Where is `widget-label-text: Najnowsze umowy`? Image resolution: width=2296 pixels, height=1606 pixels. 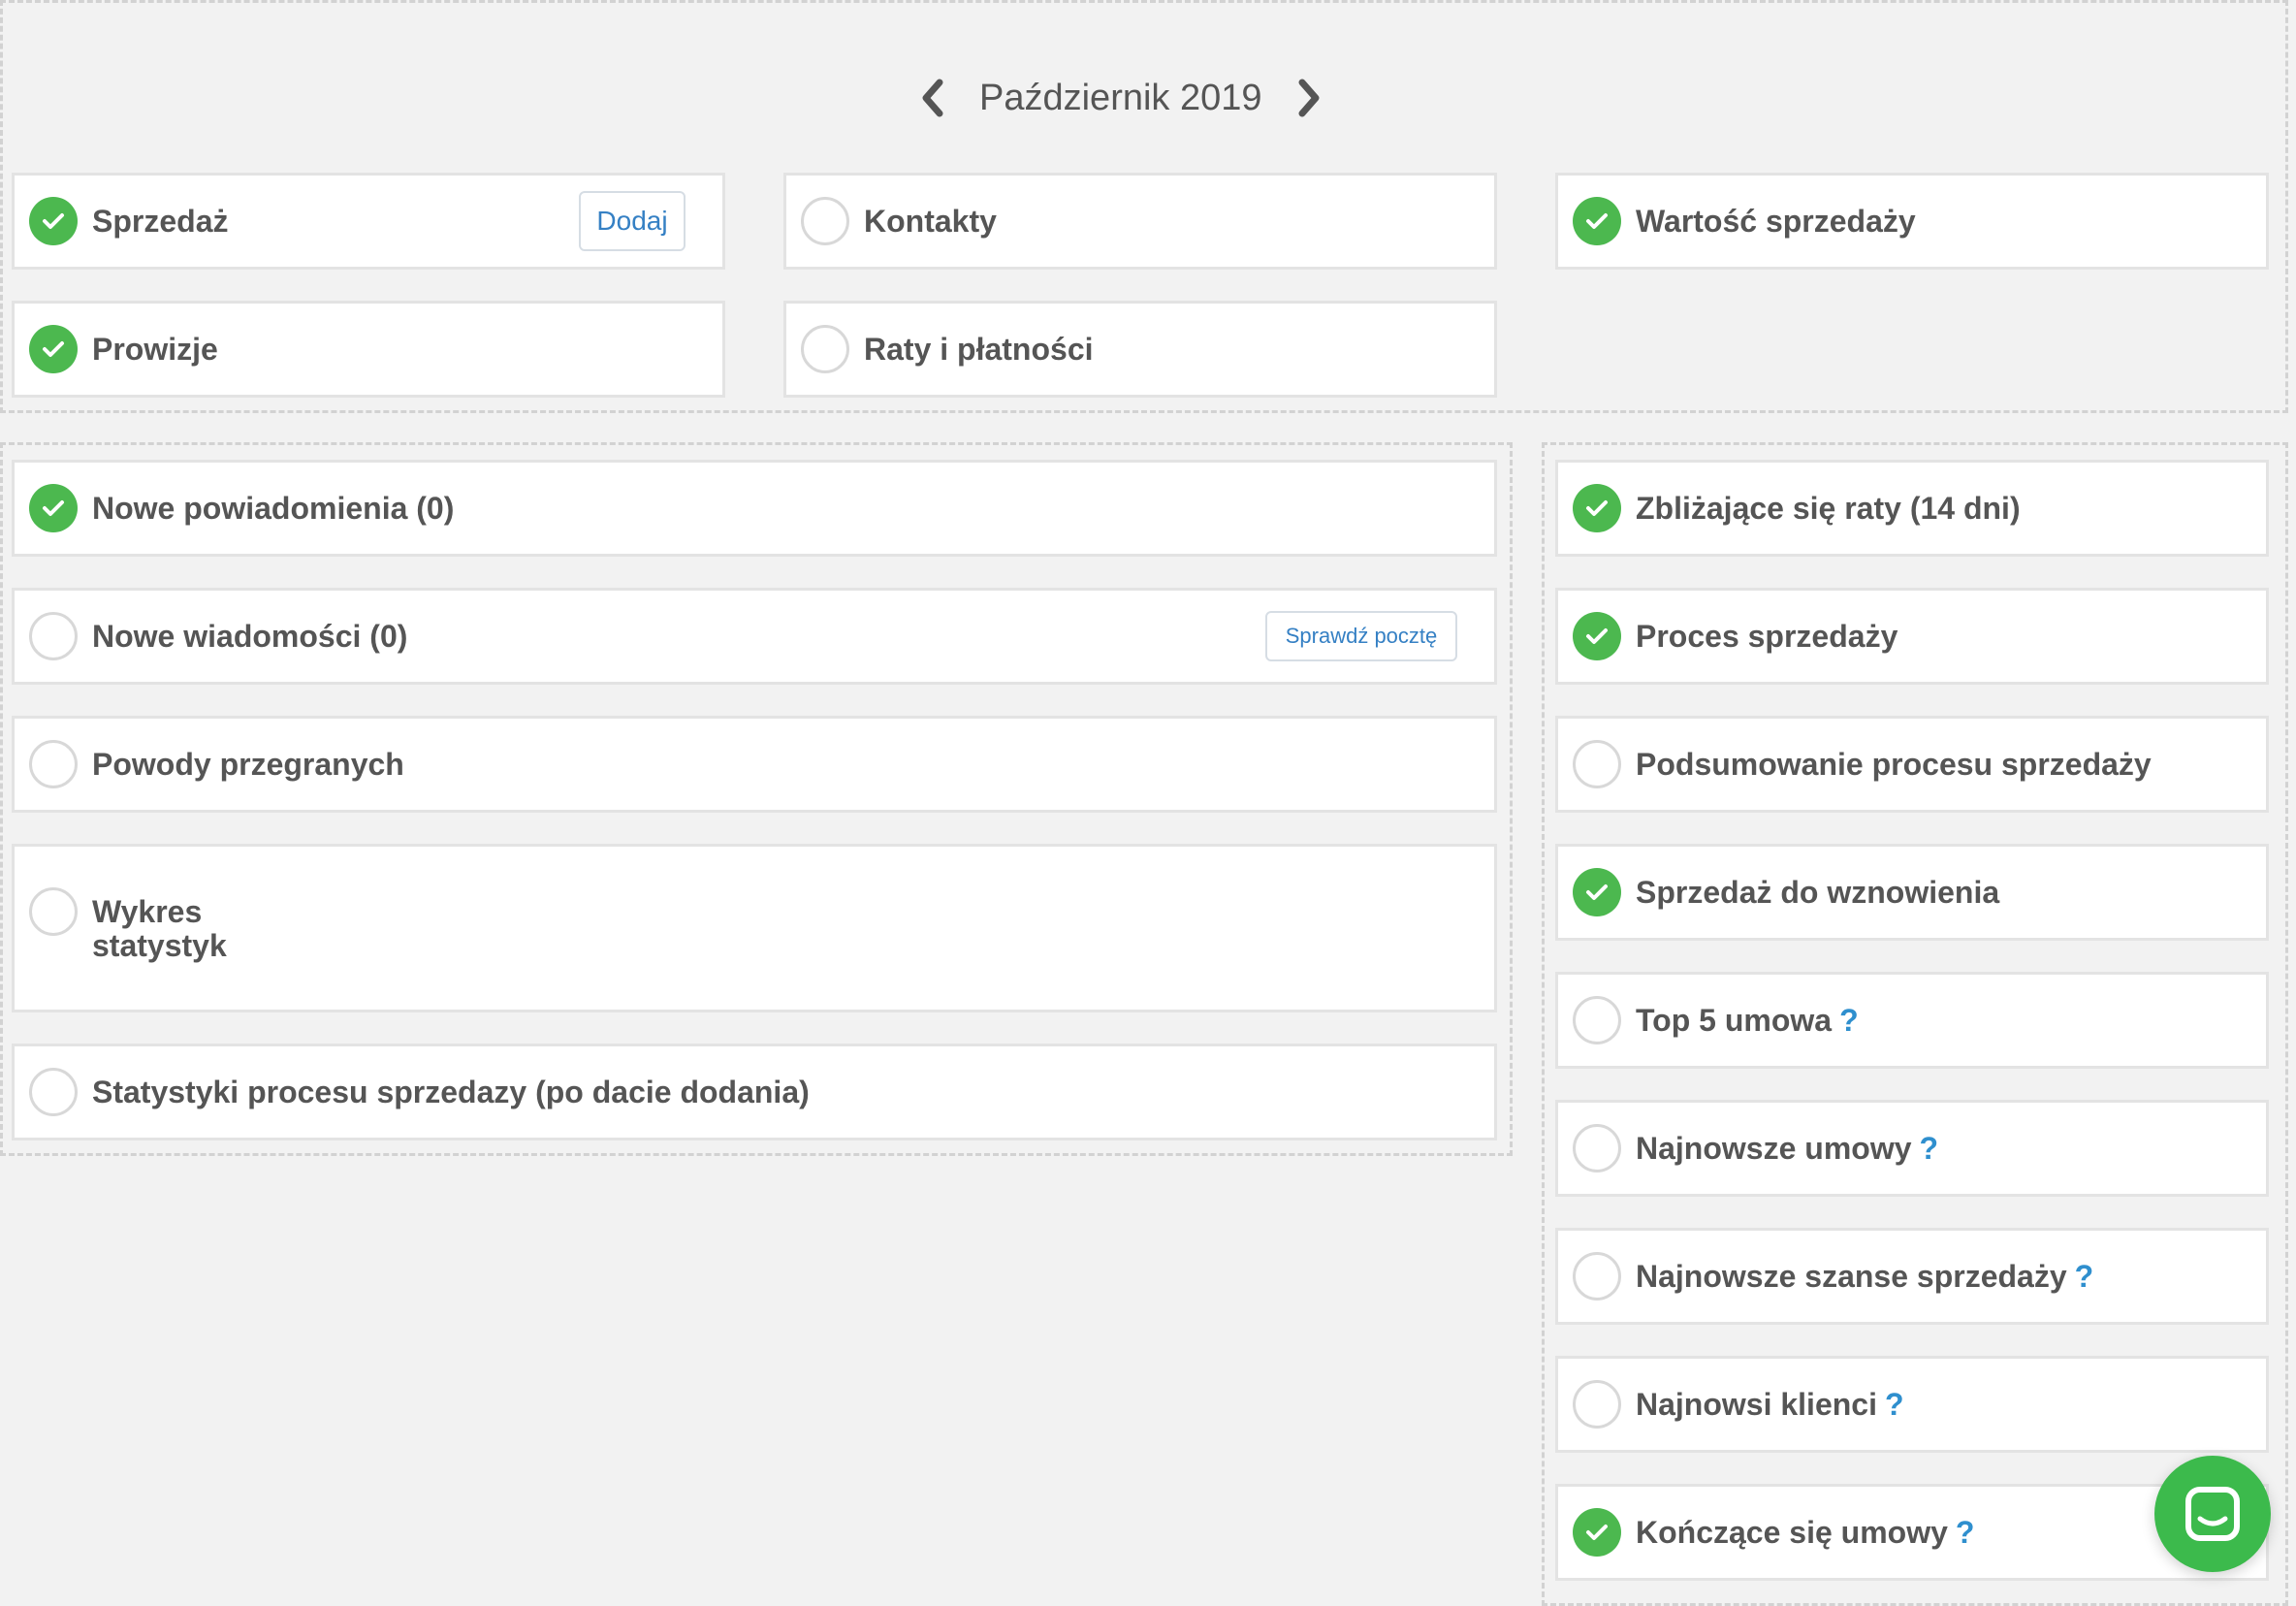
widget-label-text: Najnowsze umowy is located at coordinates (1774, 1148).